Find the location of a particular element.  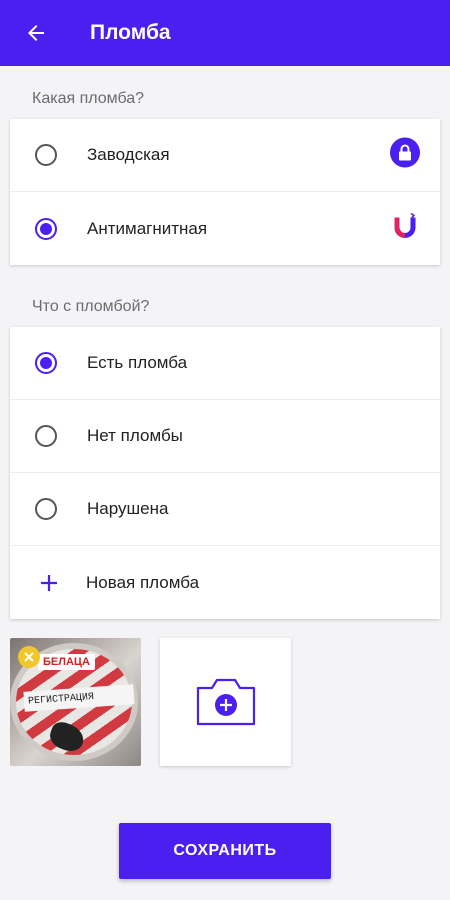

close-icon is located at coordinates (29, 657).